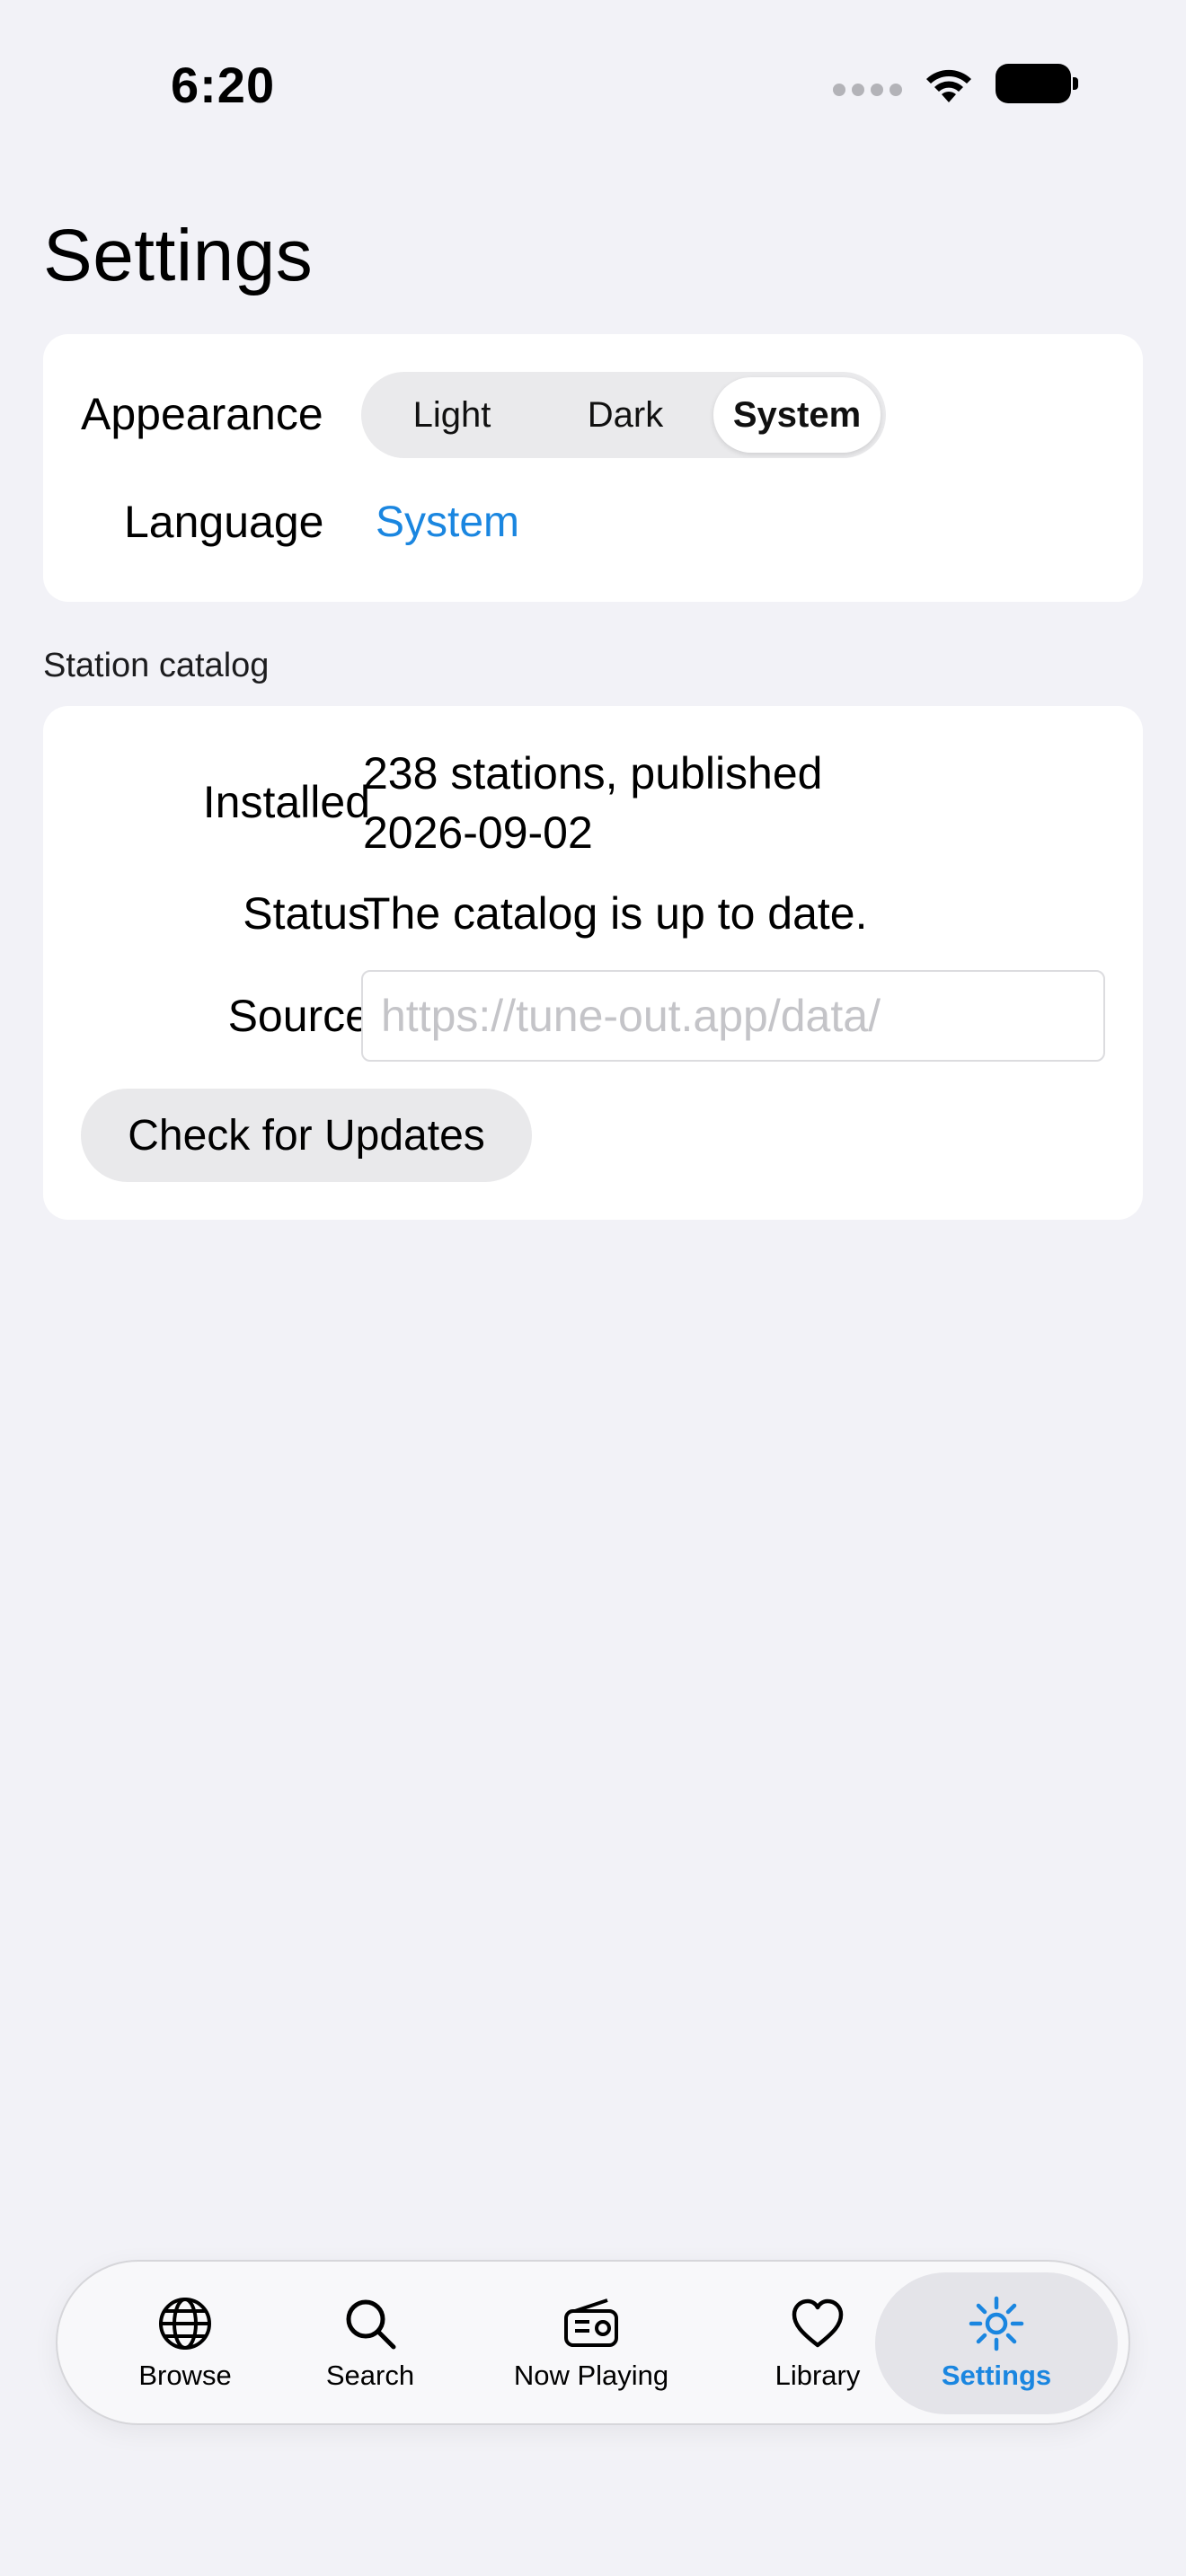  Describe the element at coordinates (1037, 83) in the screenshot. I see `battery-icon` at that location.